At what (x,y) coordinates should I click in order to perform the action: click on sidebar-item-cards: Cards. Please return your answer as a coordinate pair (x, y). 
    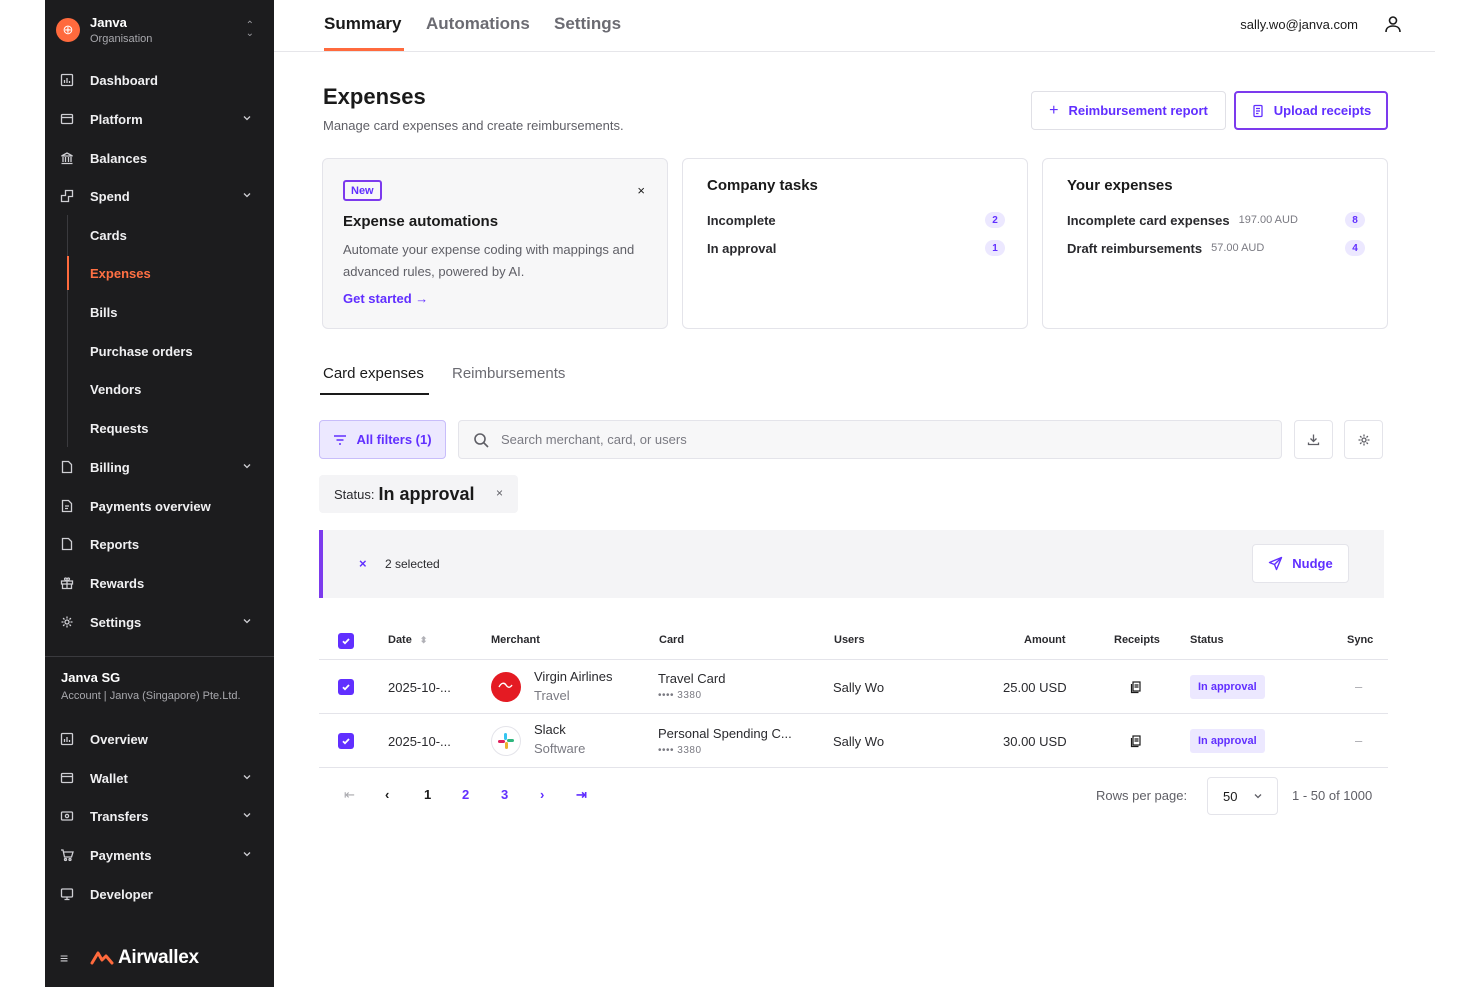
    Looking at the image, I should click on (170, 235).